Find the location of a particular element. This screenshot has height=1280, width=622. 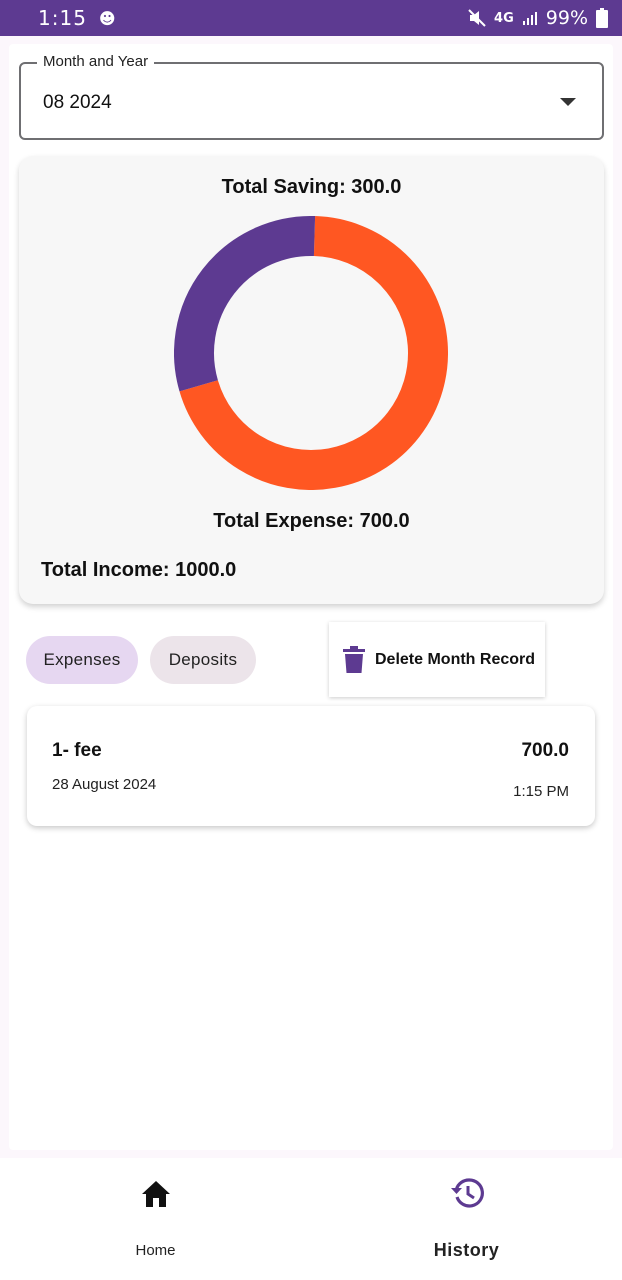

history-icon is located at coordinates (467, 1193).